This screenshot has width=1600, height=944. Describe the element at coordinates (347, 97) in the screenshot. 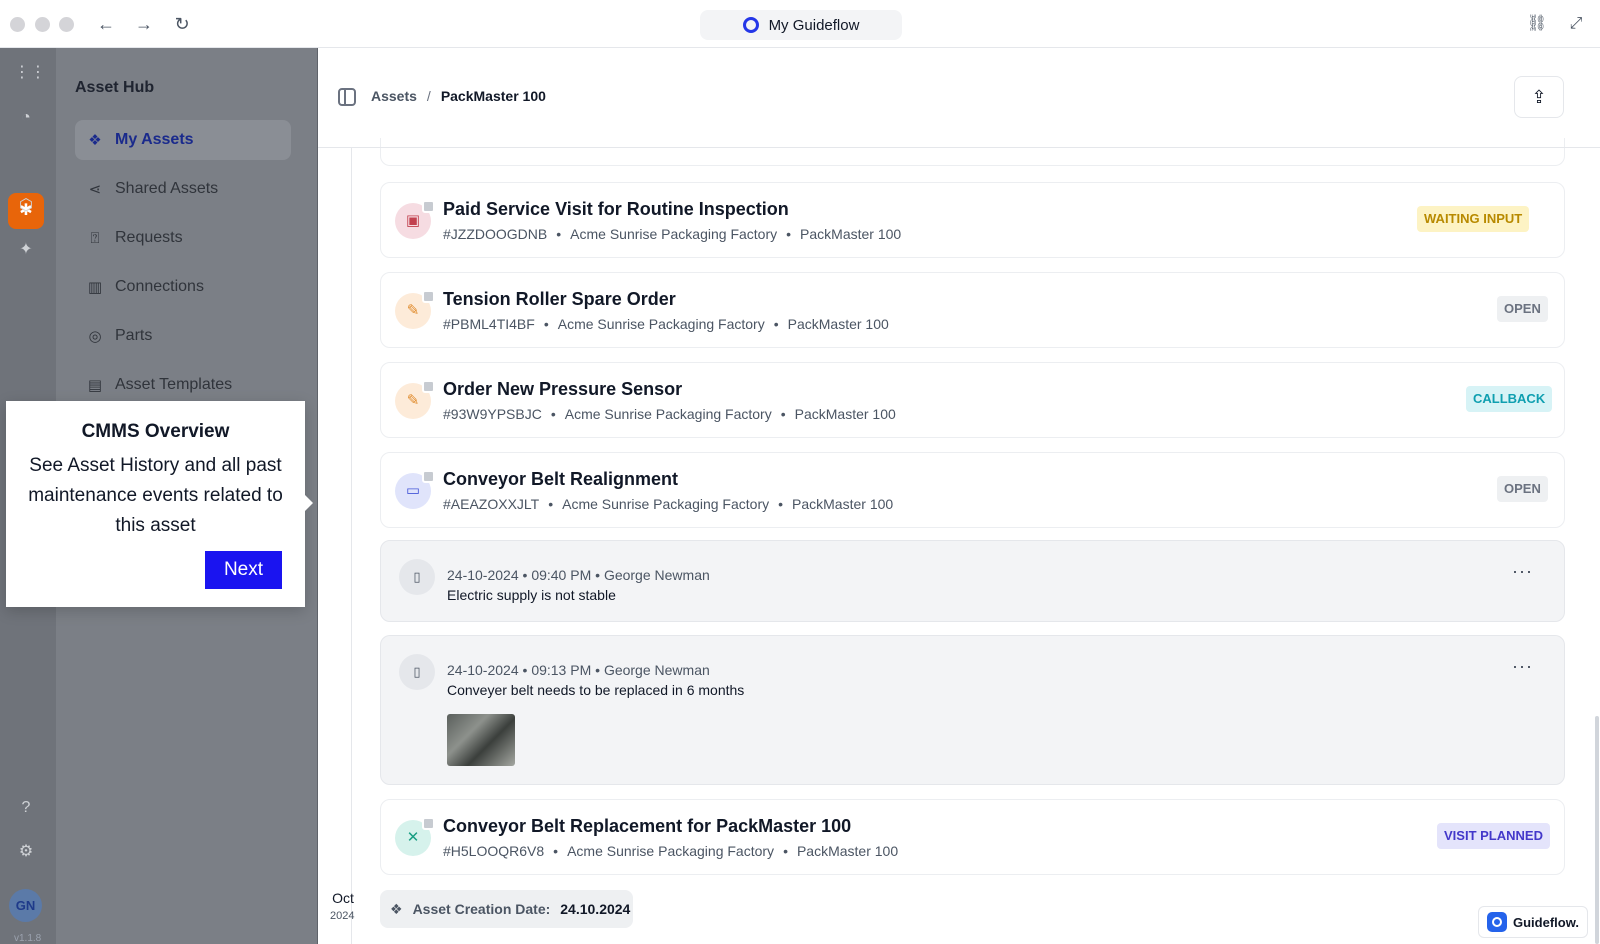

I see `panel-toggle-icon` at that location.